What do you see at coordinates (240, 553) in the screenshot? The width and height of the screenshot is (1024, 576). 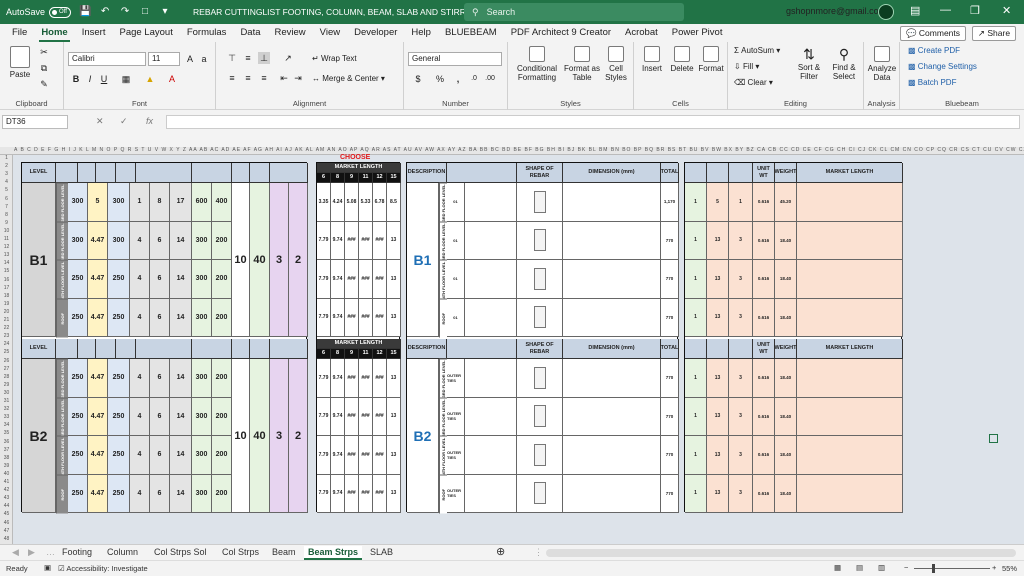 I see `tab-col-strps: Col Strps` at bounding box center [240, 553].